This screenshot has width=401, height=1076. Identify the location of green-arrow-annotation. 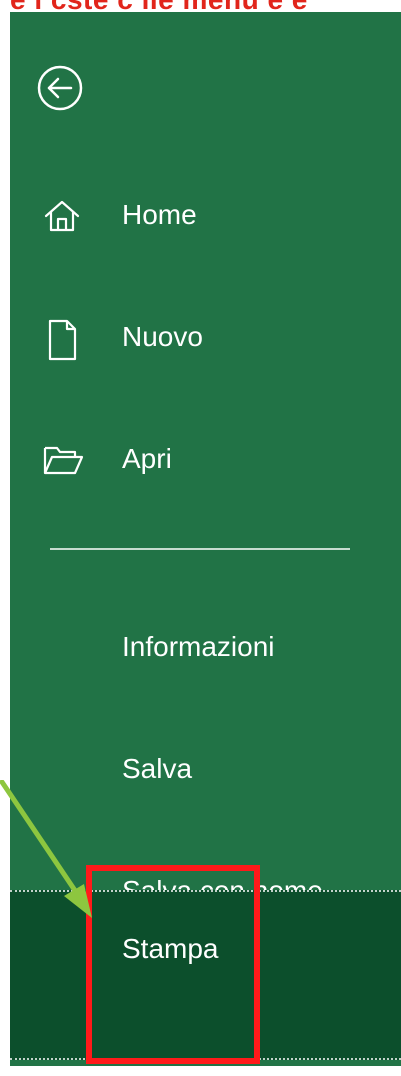
(46, 849).